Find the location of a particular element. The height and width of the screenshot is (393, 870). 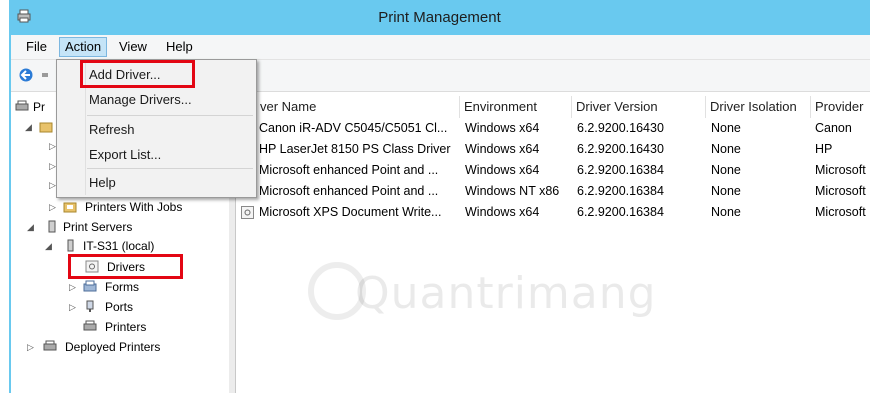

tree-label-print-servers: Print Servers is located at coordinates (98, 227).